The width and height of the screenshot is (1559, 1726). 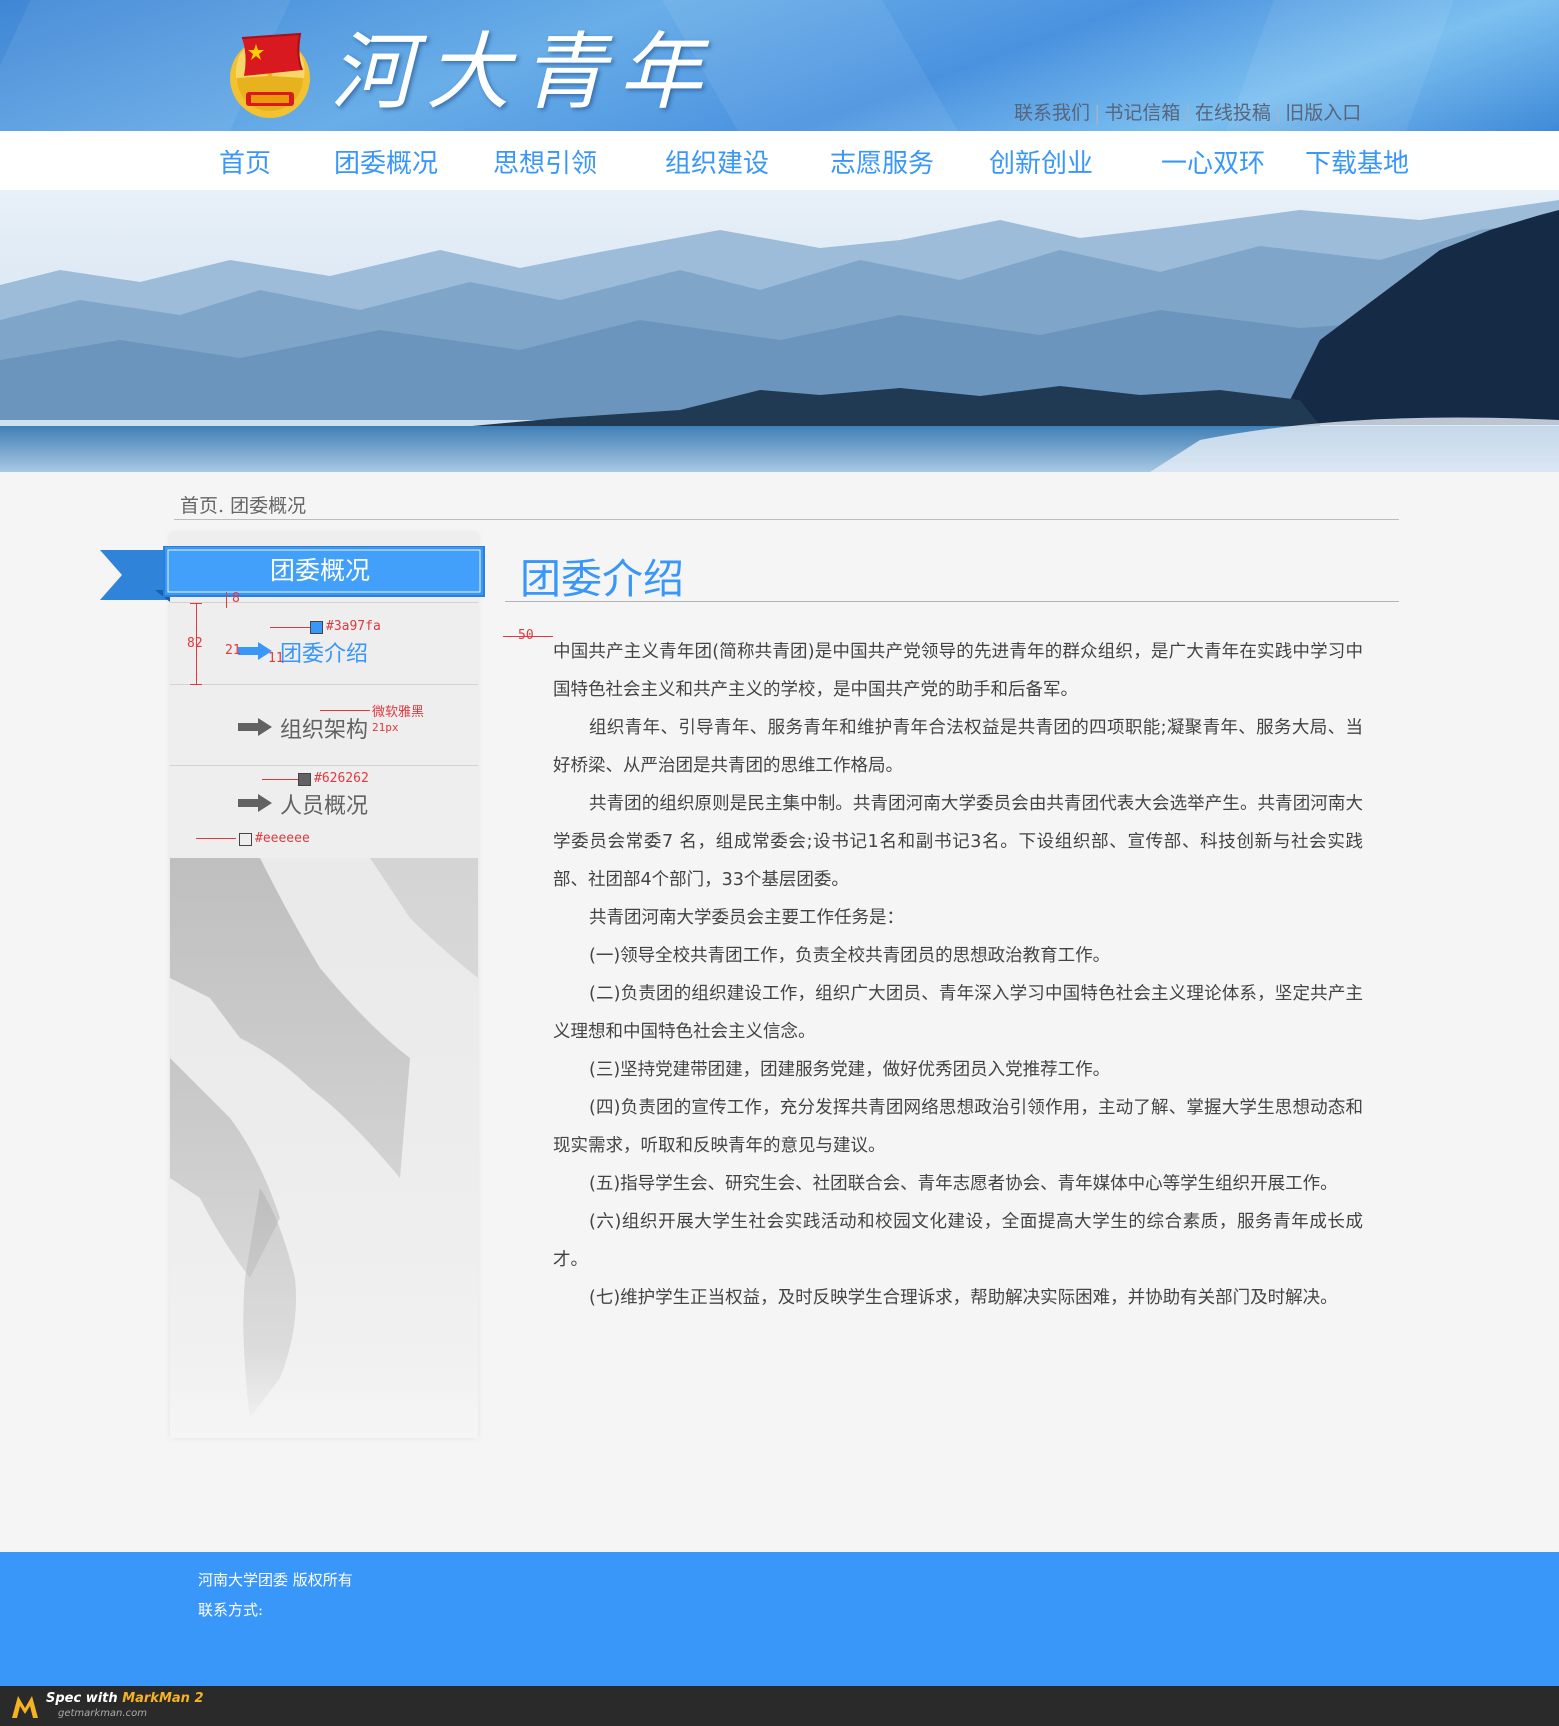 I want to click on article-paragraph: (一)领导全校共青团工作，负责全校共青团员的思想政治教育工作。, so click(x=850, y=956).